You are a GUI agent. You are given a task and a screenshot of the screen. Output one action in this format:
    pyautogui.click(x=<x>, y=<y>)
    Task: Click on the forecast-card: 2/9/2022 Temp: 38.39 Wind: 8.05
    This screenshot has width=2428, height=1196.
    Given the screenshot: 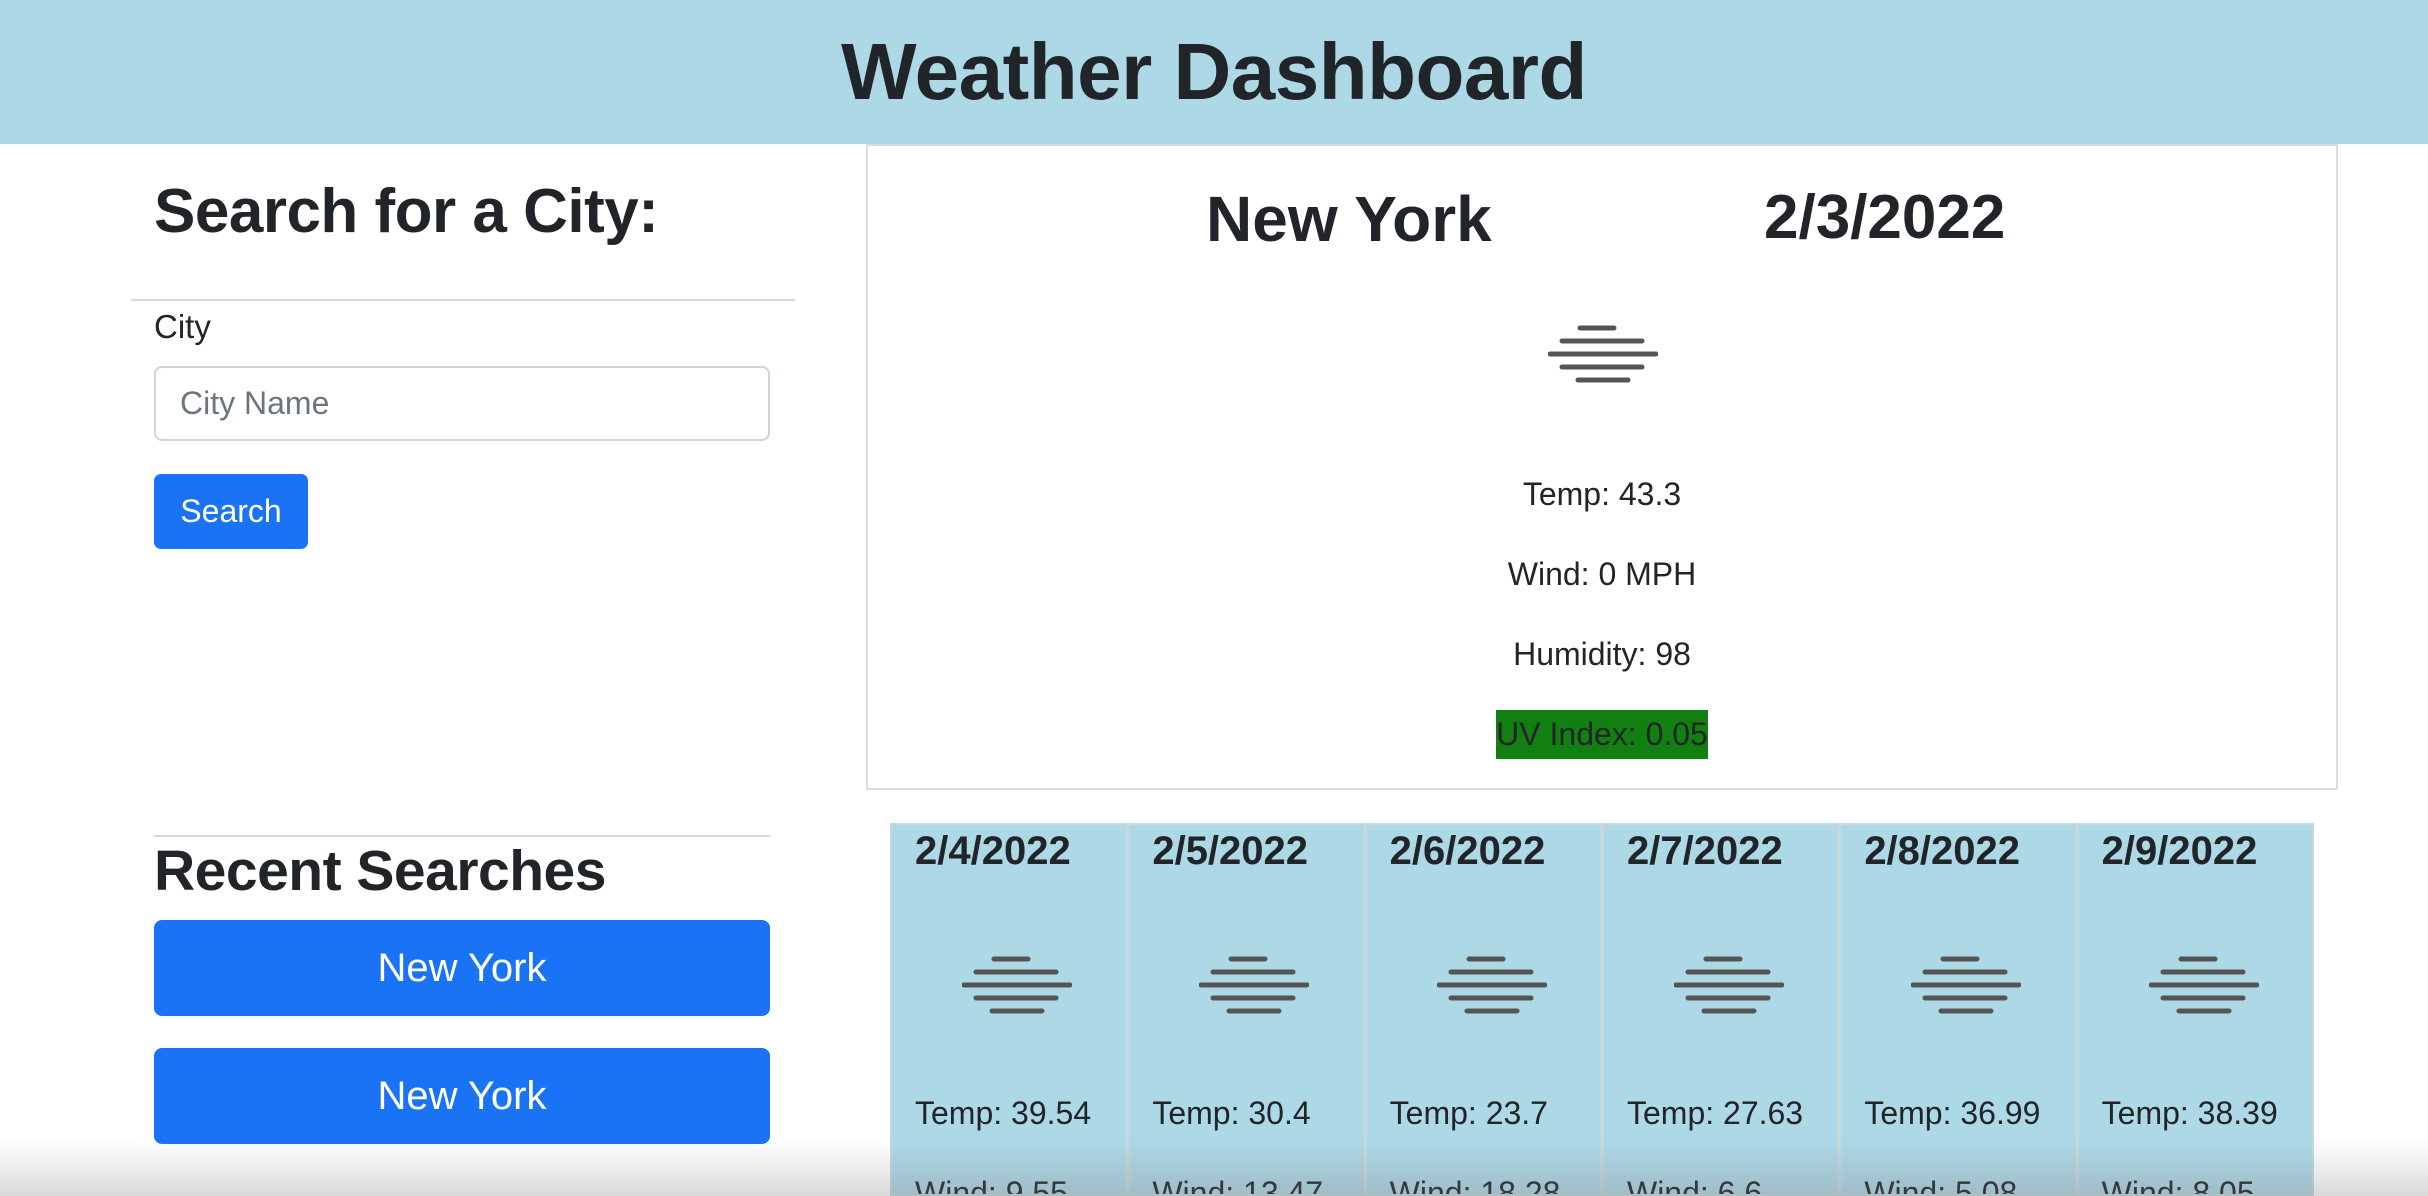 What is the action you would take?
    pyautogui.click(x=2195, y=1009)
    